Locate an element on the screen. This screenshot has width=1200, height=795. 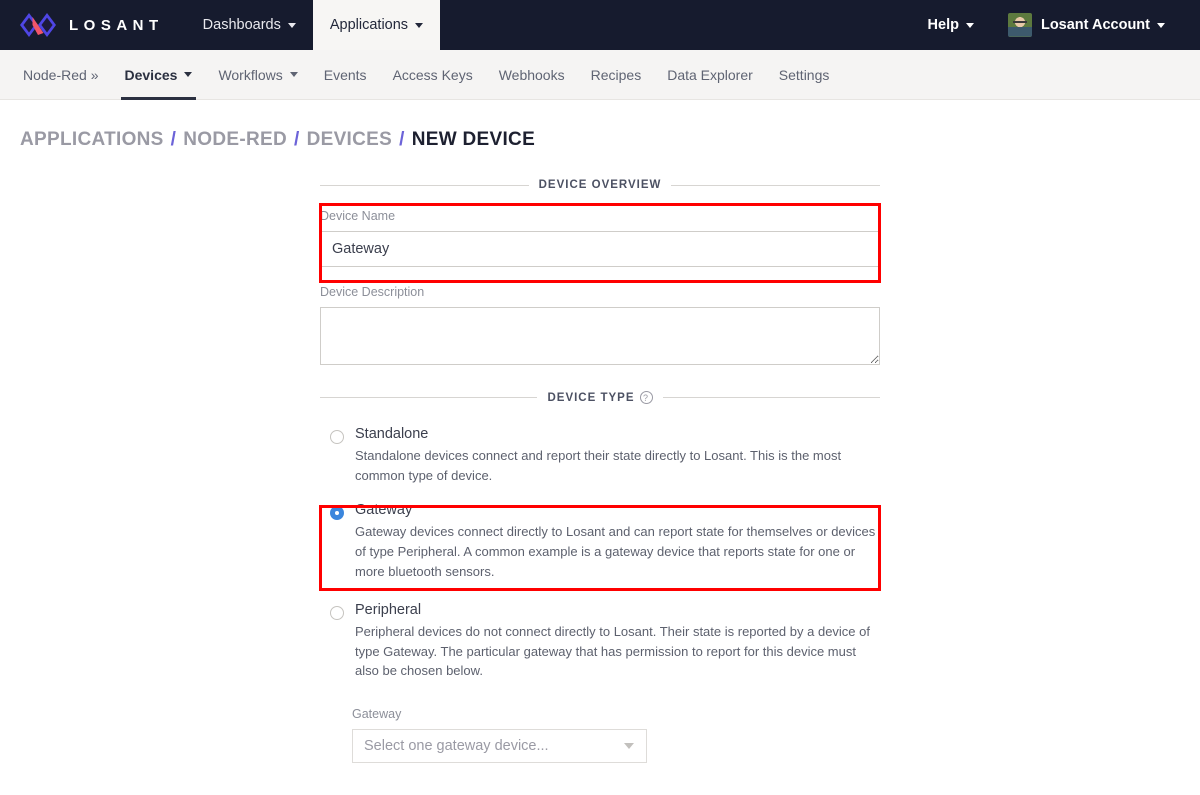
subnav-item-workflows: Workflows is located at coordinates (257, 75).